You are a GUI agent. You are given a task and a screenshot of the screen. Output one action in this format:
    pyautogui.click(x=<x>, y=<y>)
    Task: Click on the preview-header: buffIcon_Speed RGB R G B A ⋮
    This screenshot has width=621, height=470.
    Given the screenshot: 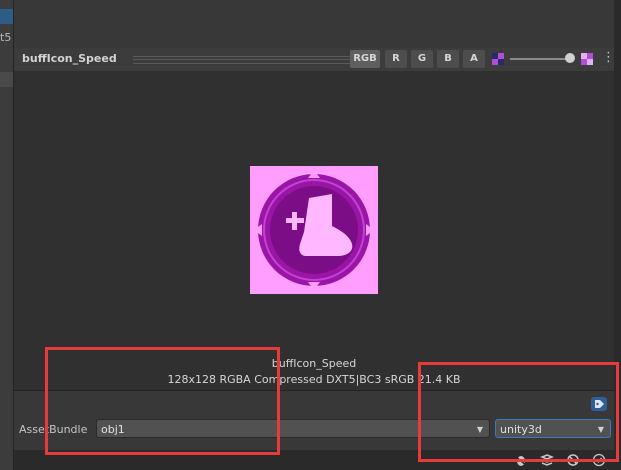 What is the action you would take?
    pyautogui.click(x=314, y=60)
    